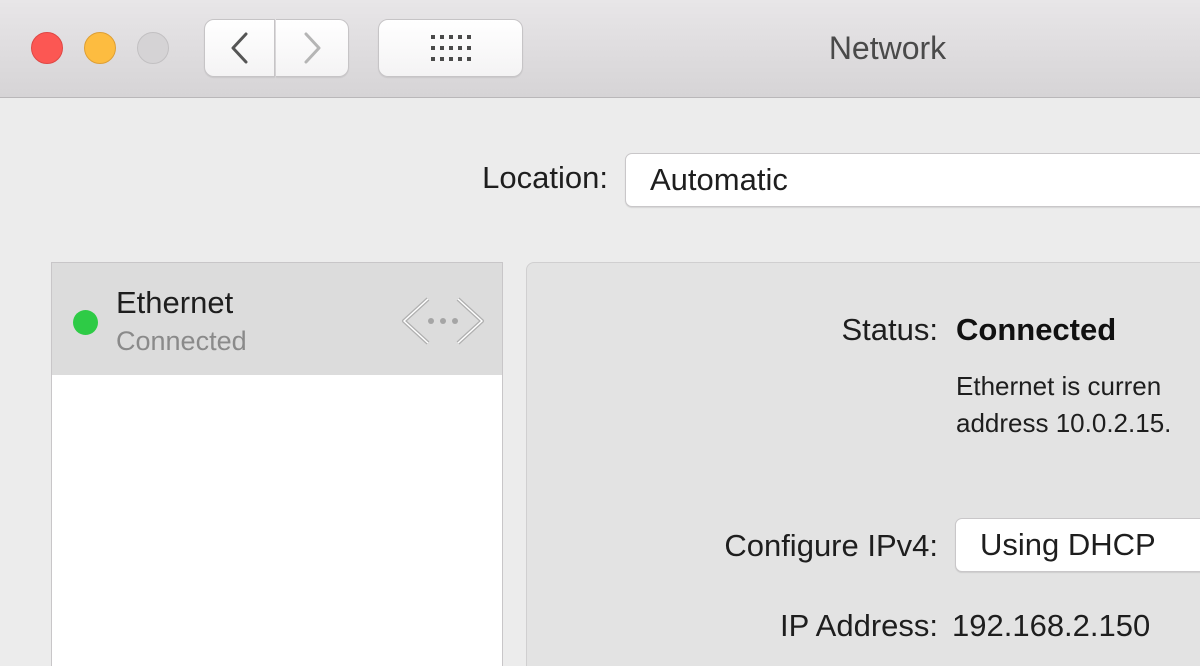 This screenshot has height=666, width=1200. I want to click on configure-ipv4-label: Configure IPv4:, so click(831, 545).